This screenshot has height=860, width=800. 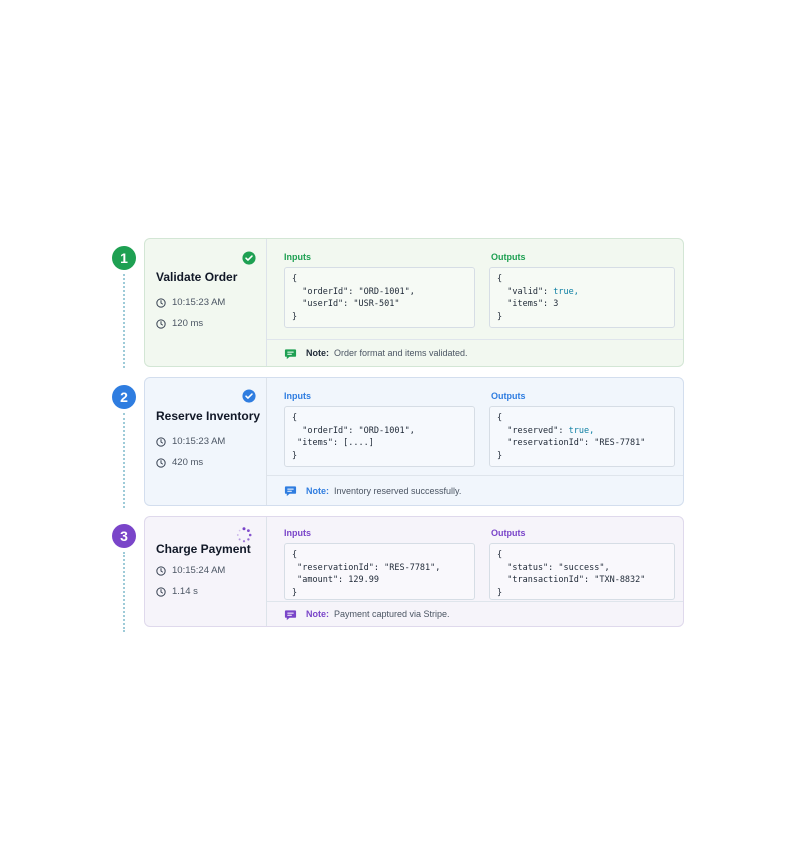 I want to click on step-duration: 1.14 s, so click(x=177, y=591).